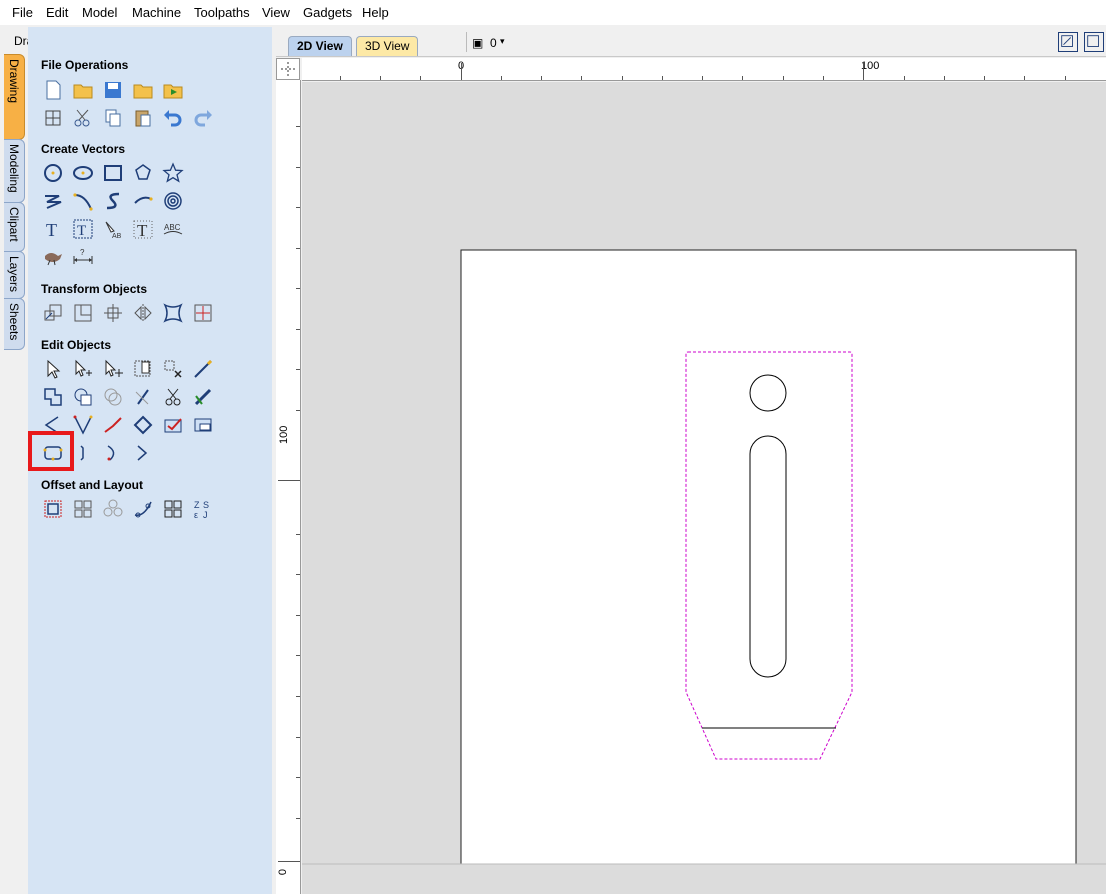  I want to click on draw-arc-icon, so click(83, 201).